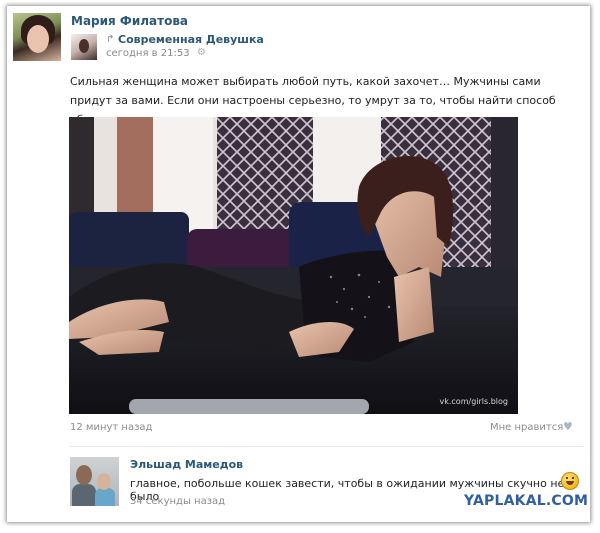  I want to click on author-avatar, so click(37, 37).